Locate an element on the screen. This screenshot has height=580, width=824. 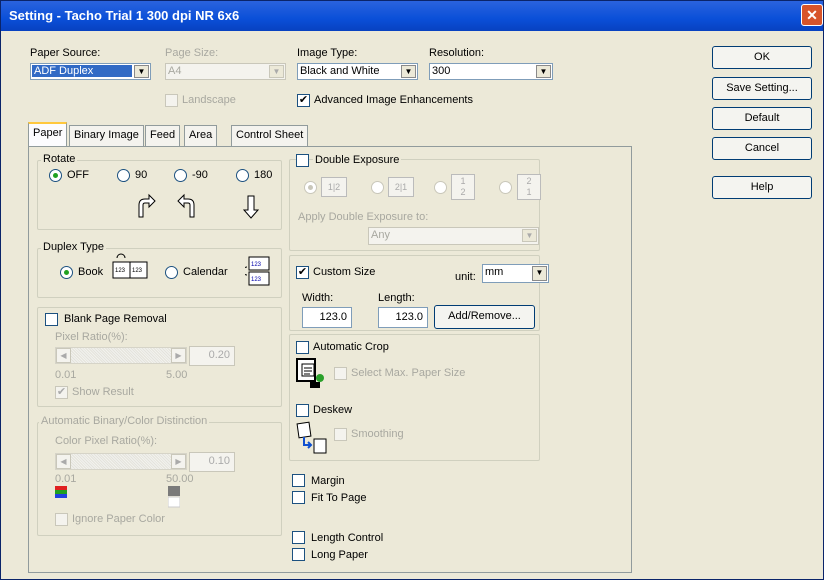
custom-size-checkbox: ✔ is located at coordinates (302, 272).